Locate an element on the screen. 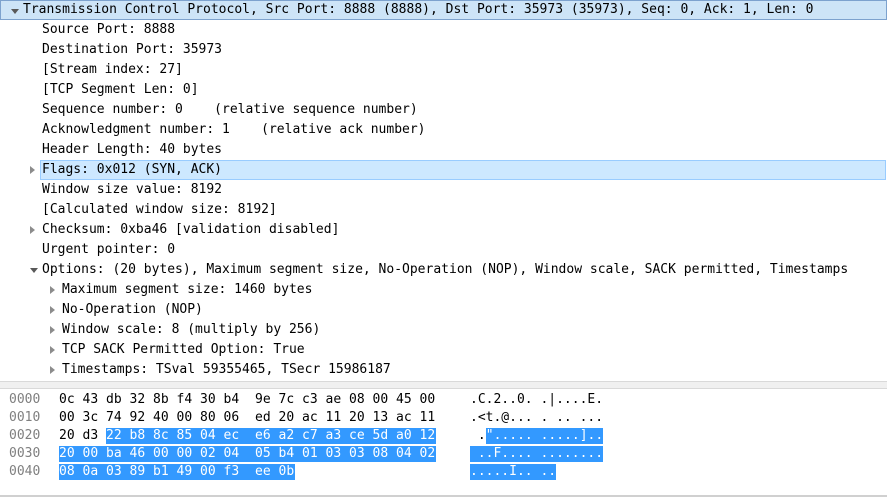 This screenshot has height=497, width=887. hex-byte: b8 is located at coordinates (141, 436).